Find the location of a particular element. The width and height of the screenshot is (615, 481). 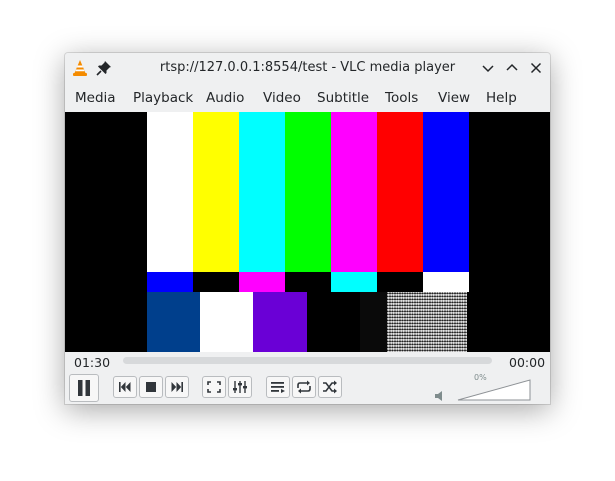

menu-audio: Audio is located at coordinates (225, 98).